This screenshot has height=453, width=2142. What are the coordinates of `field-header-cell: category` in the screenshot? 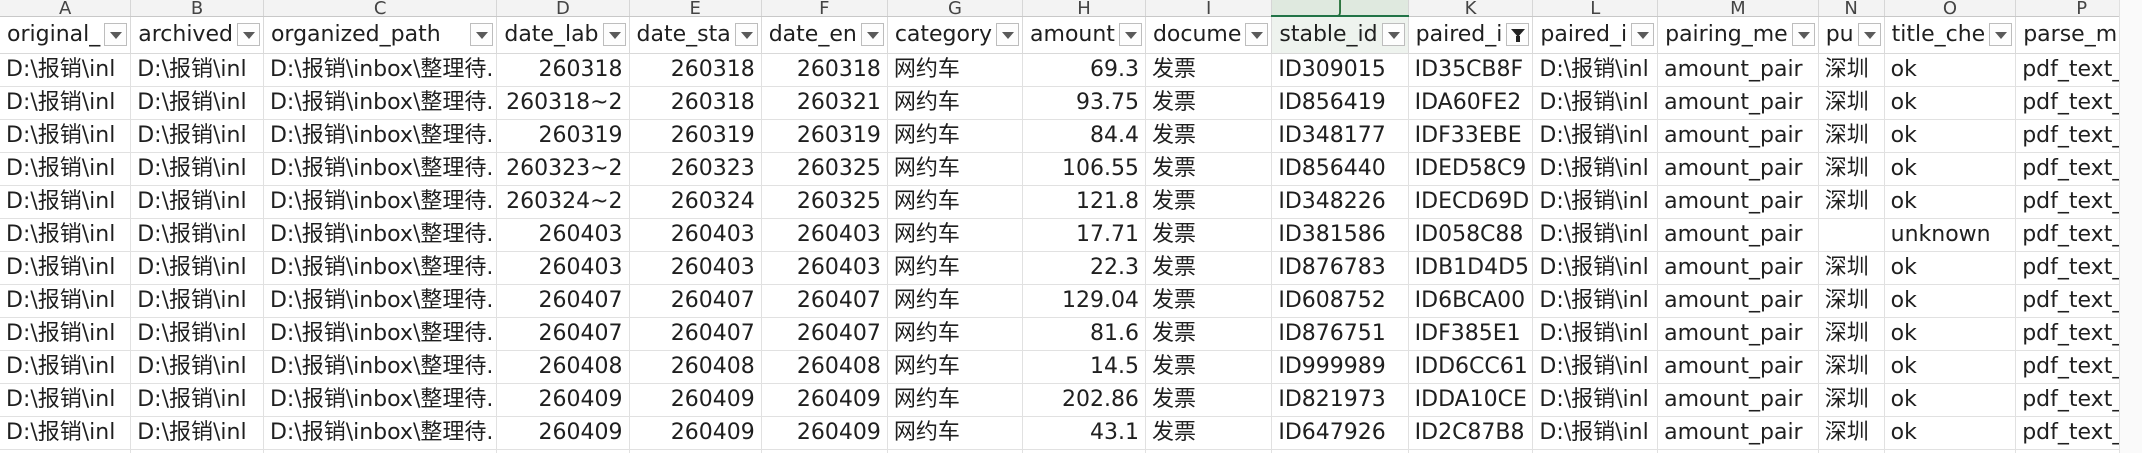 It's located at (955, 35).